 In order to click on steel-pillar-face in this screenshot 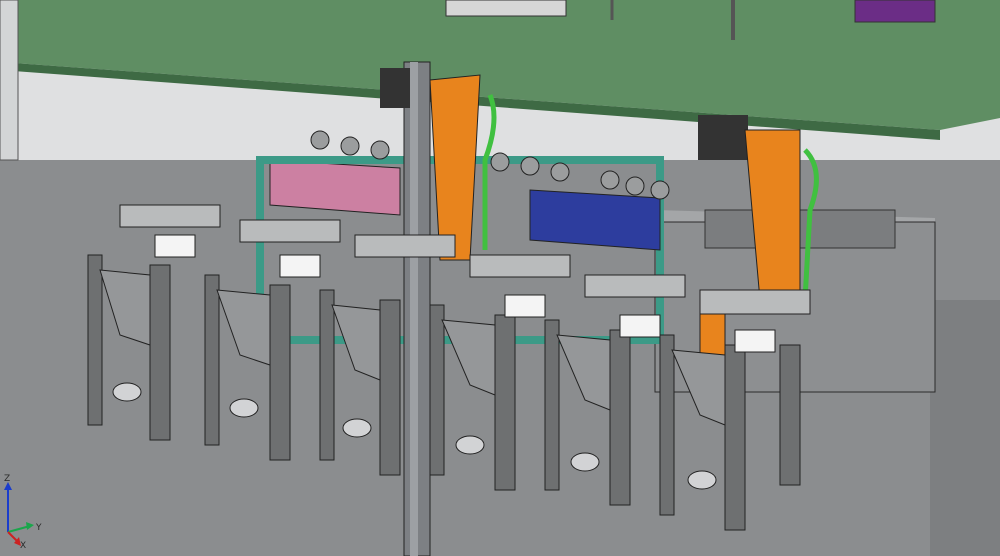, I will do `click(414, 309)`.